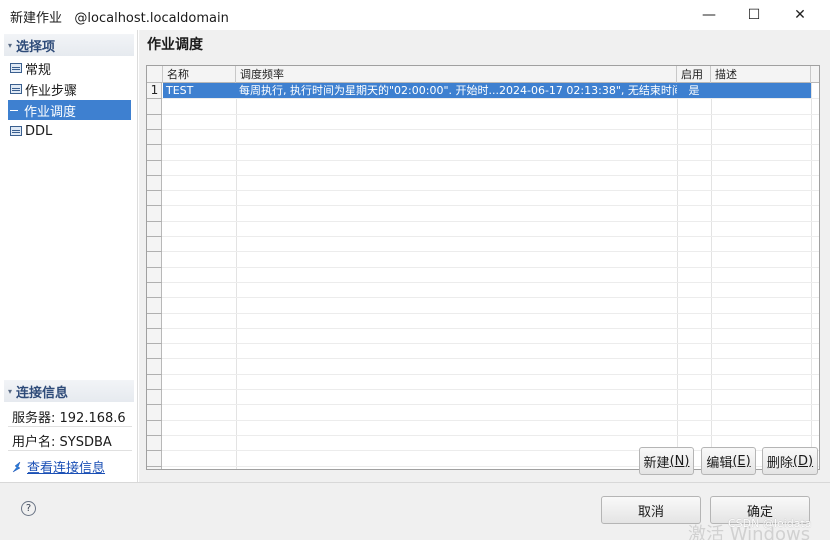 This screenshot has height=540, width=830. What do you see at coordinates (69, 68) in the screenshot?
I see `sidebar-item-general: 常规` at bounding box center [69, 68].